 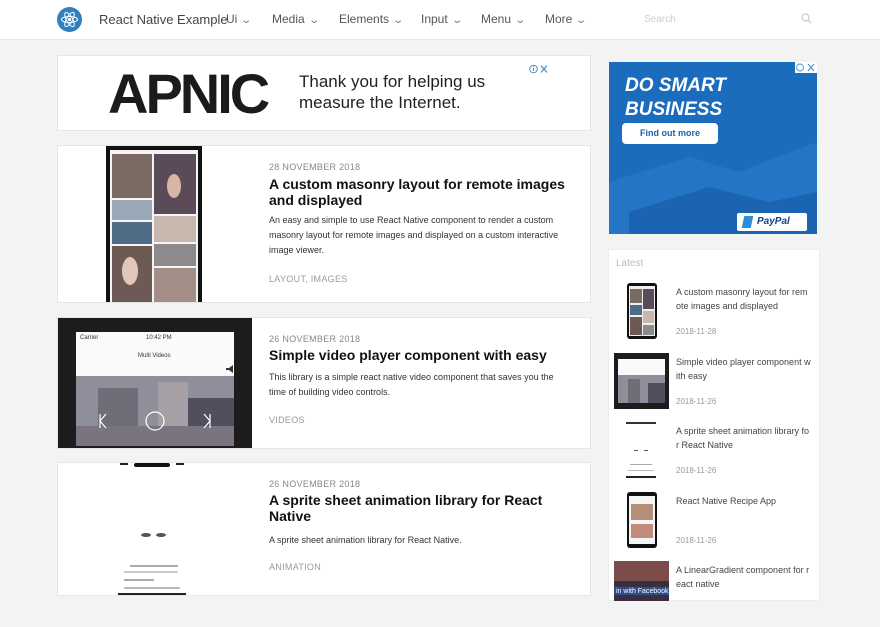 What do you see at coordinates (675, 85) in the screenshot?
I see `ad-headline-line: DO SMART` at bounding box center [675, 85].